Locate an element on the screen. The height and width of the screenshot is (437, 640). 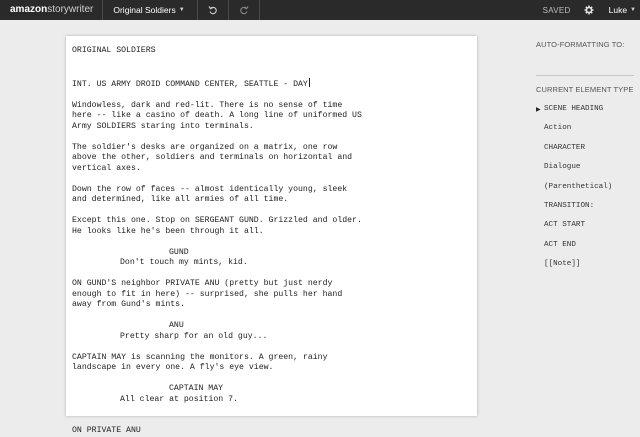
scene-heading: ON PRIVATE ANU is located at coordinates (106, 430).